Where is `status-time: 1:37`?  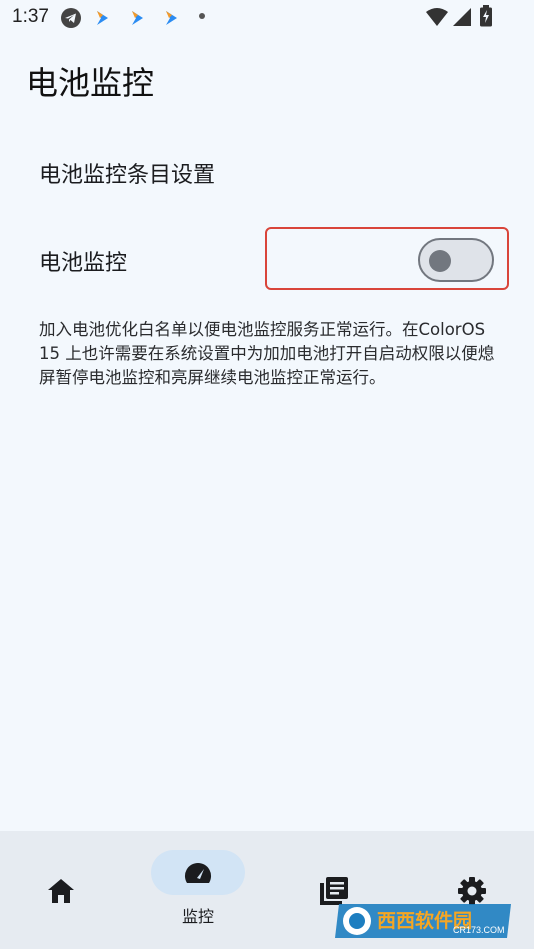
status-time: 1:37 is located at coordinates (30, 16).